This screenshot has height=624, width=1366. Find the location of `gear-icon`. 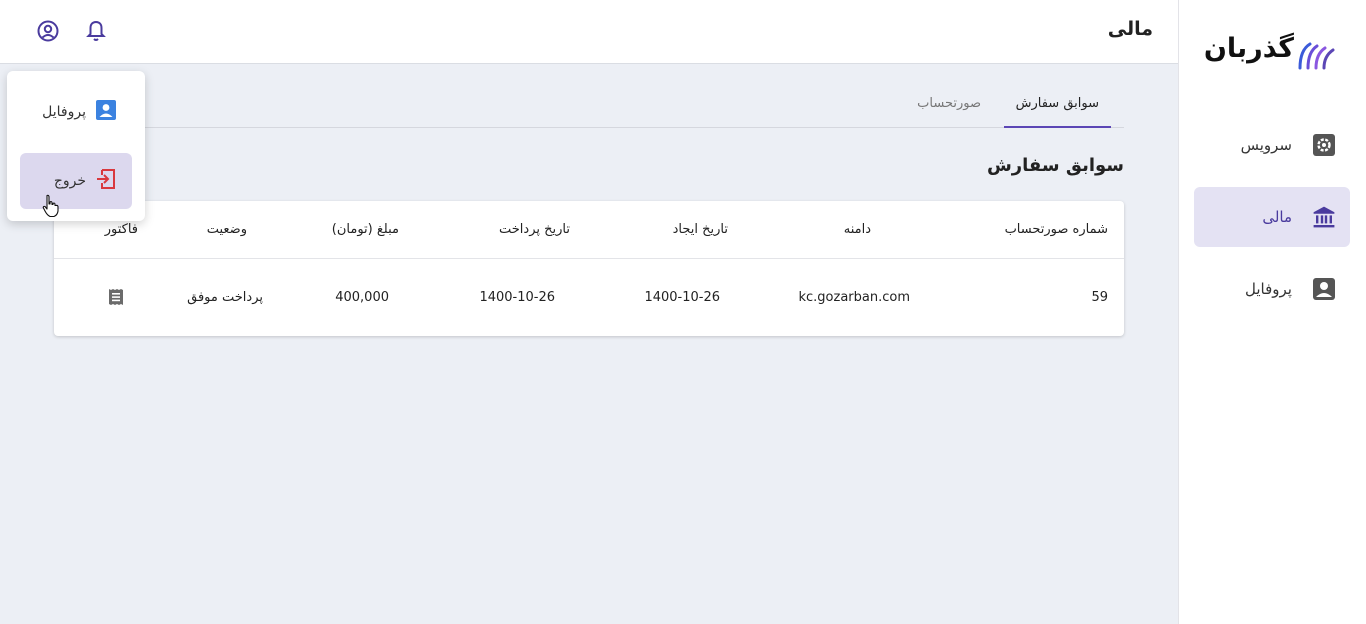

gear-icon is located at coordinates (1324, 145).